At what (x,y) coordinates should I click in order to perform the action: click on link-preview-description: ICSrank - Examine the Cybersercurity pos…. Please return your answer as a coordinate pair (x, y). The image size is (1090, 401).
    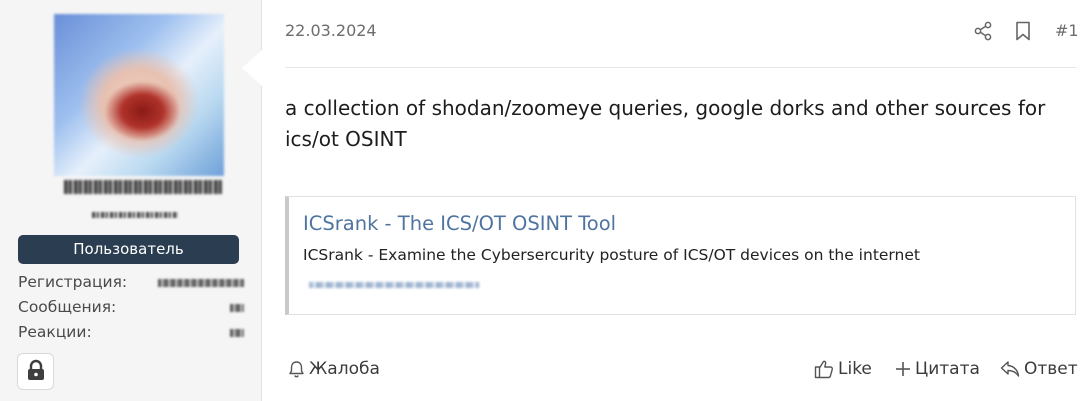
    Looking at the image, I should click on (611, 255).